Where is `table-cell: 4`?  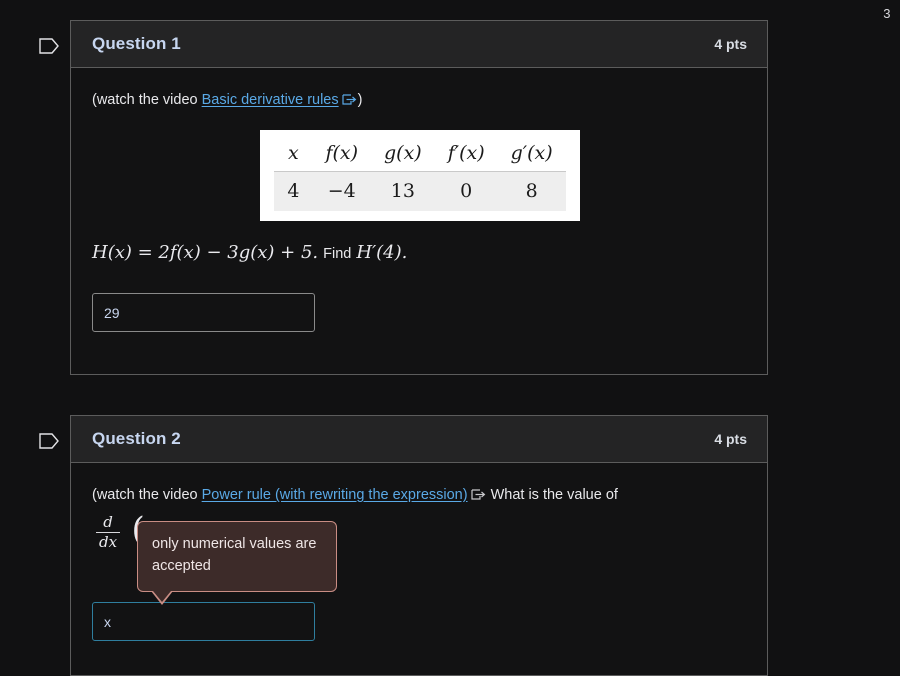 table-cell: 4 is located at coordinates (293, 191).